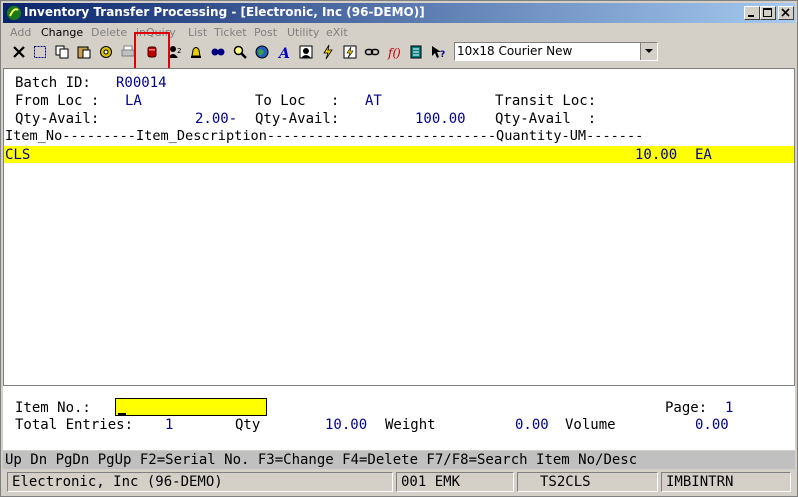 Image resolution: width=798 pixels, height=497 pixels. I want to click on row-um: EA, so click(703, 155).